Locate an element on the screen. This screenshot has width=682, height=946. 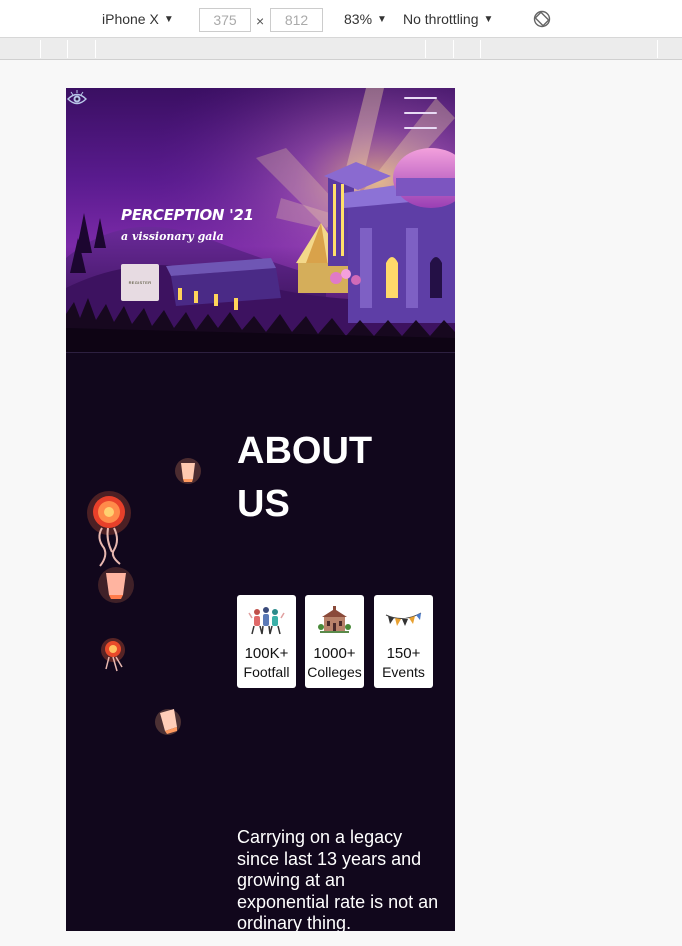
stat-number: 100K+ is located at coordinates (266, 653).